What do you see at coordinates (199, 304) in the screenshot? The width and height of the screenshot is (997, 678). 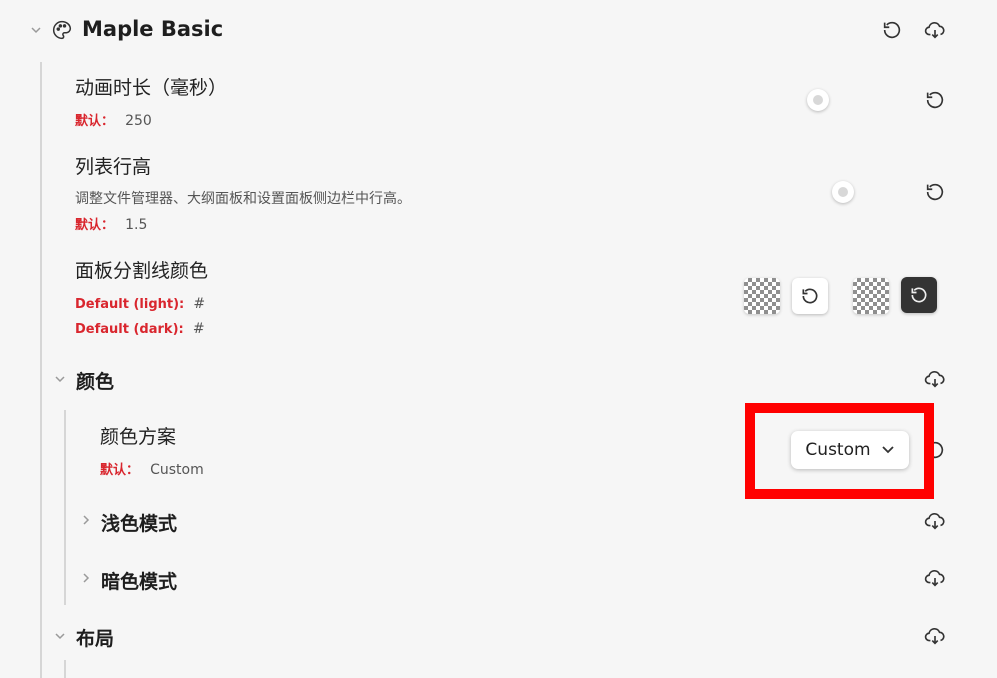 I see `default-light-value: #` at bounding box center [199, 304].